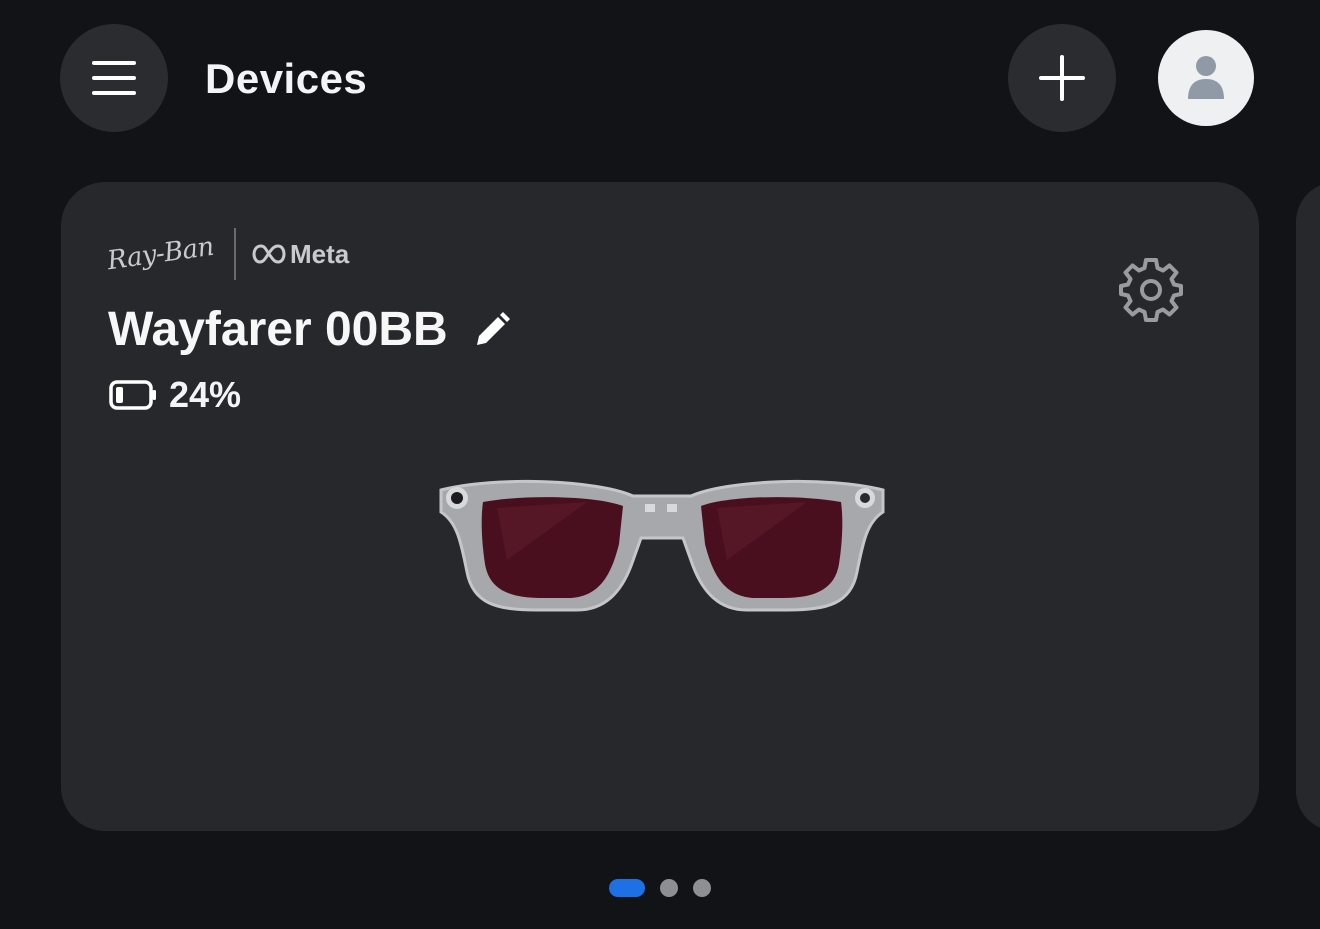 Image resolution: width=1320 pixels, height=929 pixels. I want to click on glasses-image, so click(662, 547).